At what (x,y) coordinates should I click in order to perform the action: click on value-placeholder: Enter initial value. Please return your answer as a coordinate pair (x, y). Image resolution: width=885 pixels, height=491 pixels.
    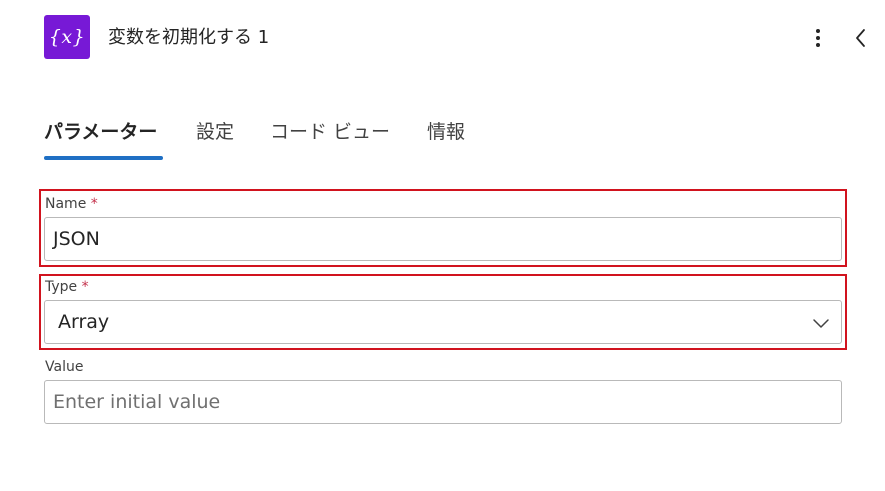
    Looking at the image, I should click on (137, 402).